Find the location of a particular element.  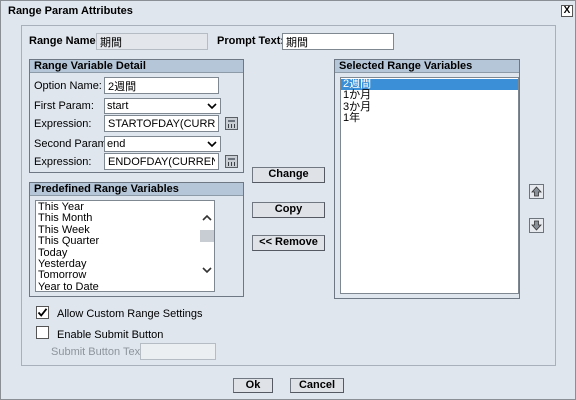

allow-custom-checkbox is located at coordinates (42, 312).